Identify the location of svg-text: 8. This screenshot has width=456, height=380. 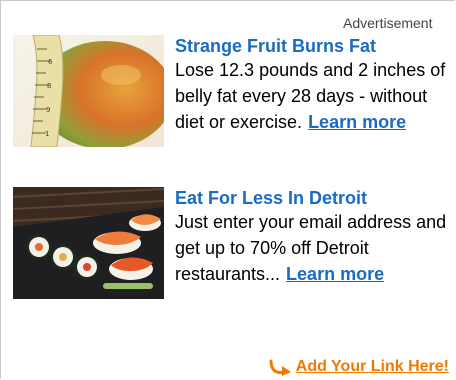
(49, 86).